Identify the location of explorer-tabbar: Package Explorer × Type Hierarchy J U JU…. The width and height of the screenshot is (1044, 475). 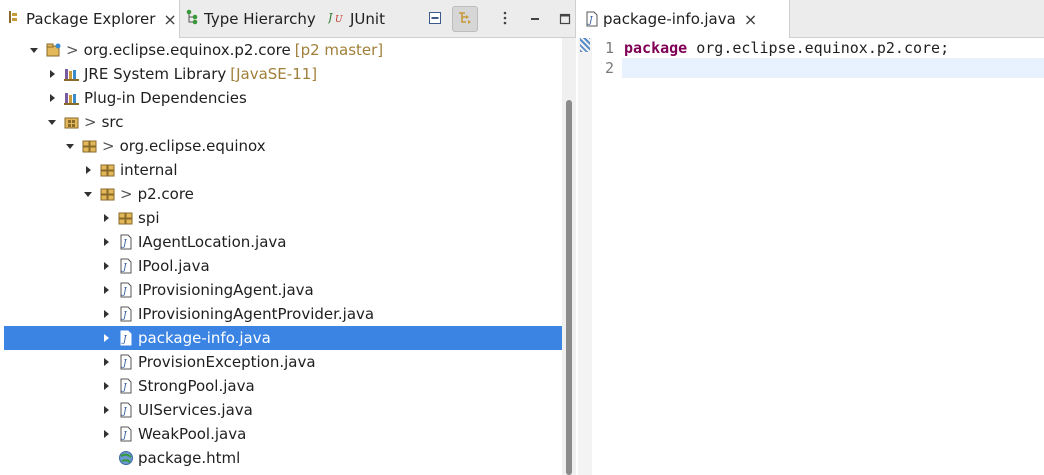
(287, 19).